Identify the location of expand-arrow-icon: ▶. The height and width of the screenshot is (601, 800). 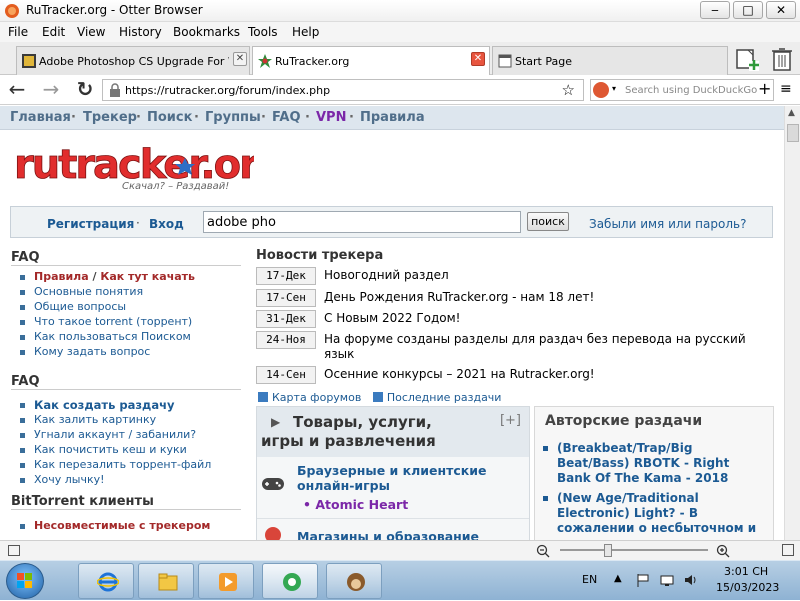
(275, 422).